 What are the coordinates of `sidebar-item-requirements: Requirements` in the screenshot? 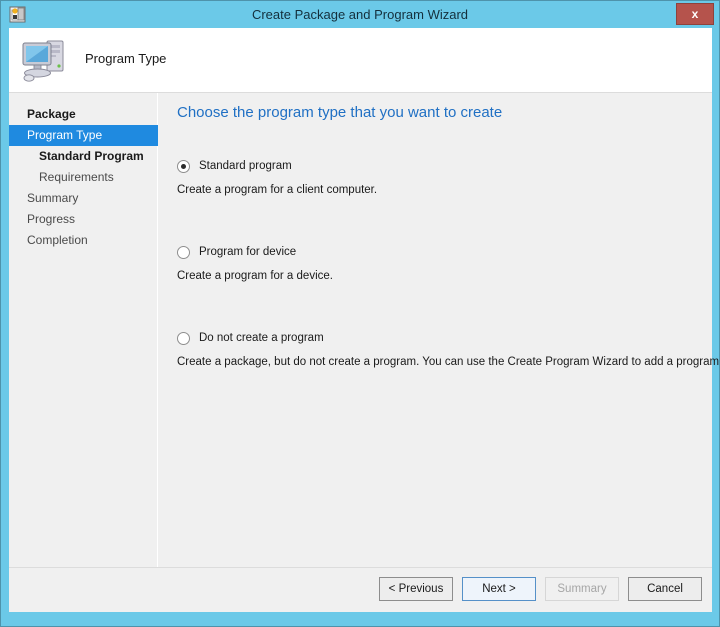 It's located at (83, 177).